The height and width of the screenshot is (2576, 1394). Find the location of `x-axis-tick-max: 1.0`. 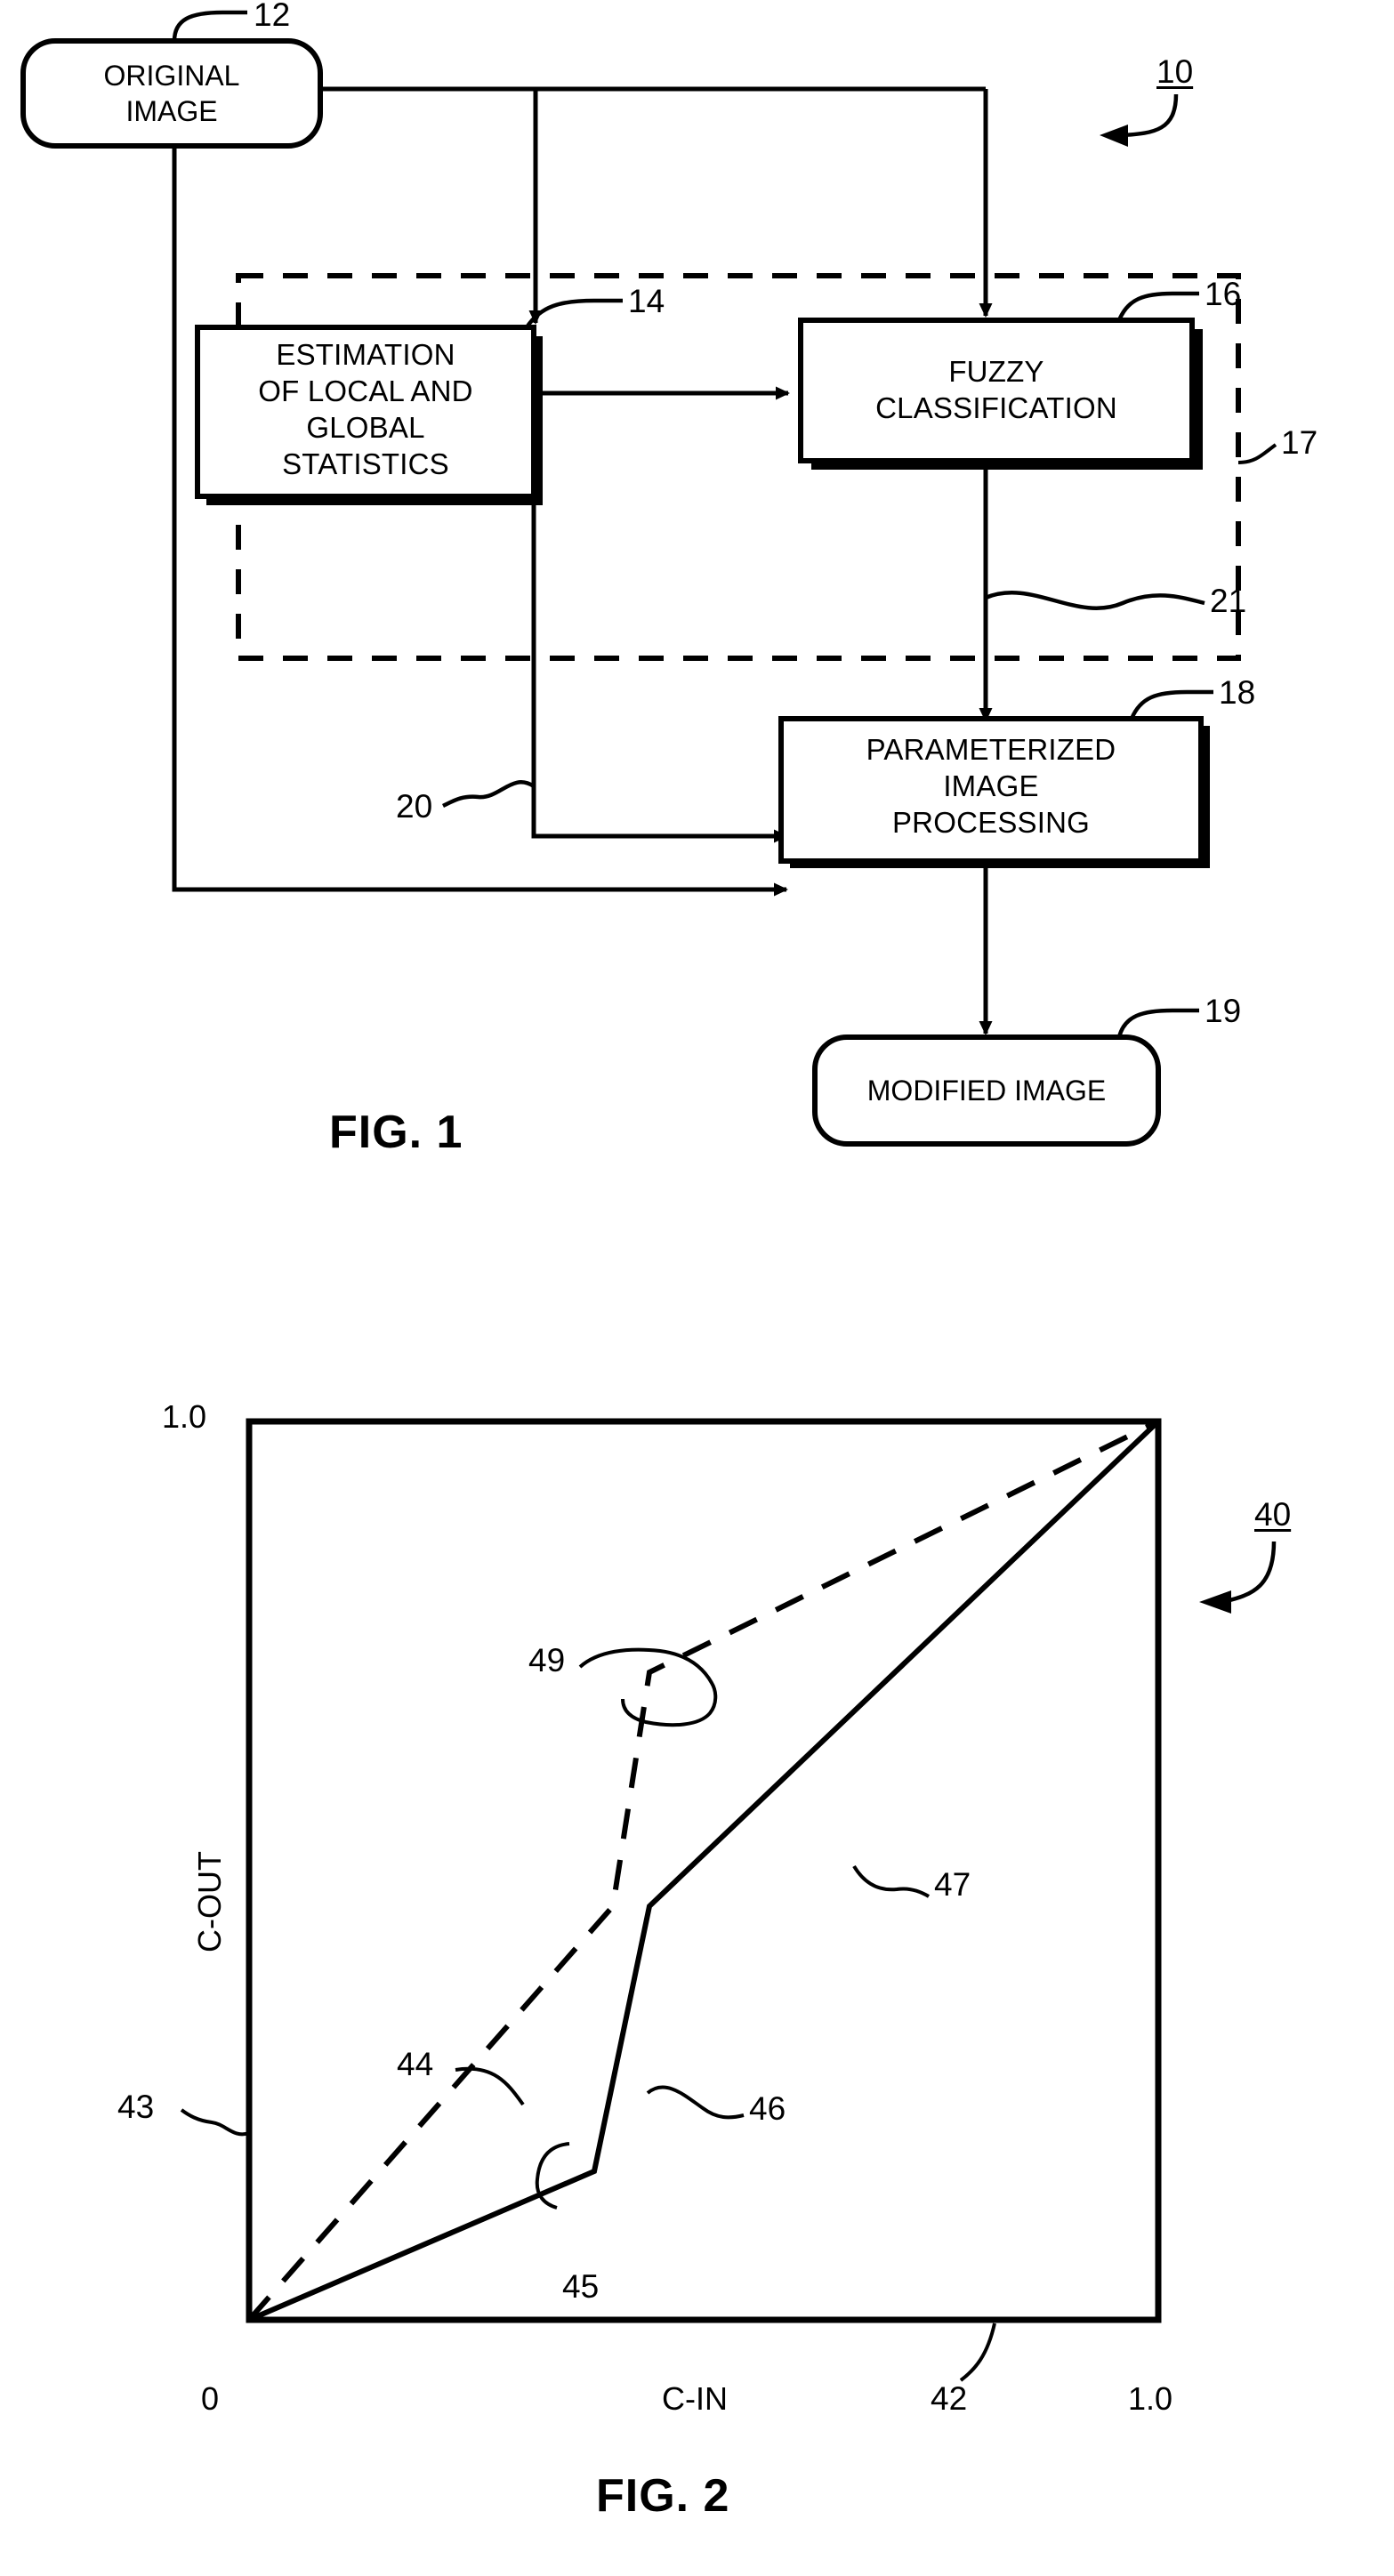

x-axis-tick-max: 1.0 is located at coordinates (1150, 2398).